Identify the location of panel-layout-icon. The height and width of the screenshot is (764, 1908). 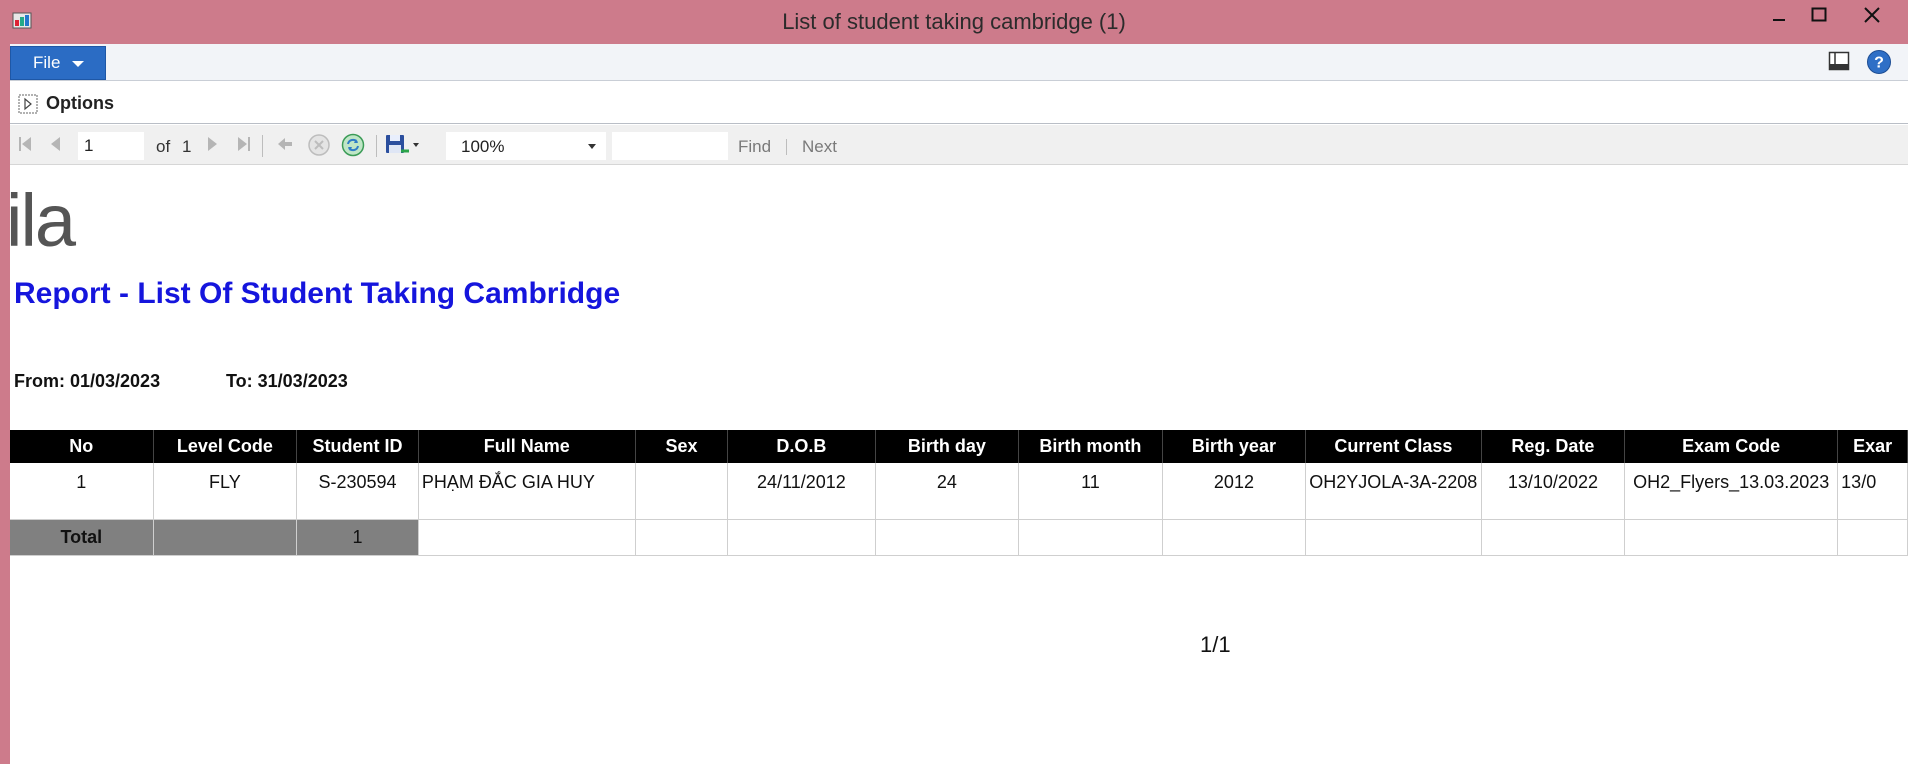
(1839, 61).